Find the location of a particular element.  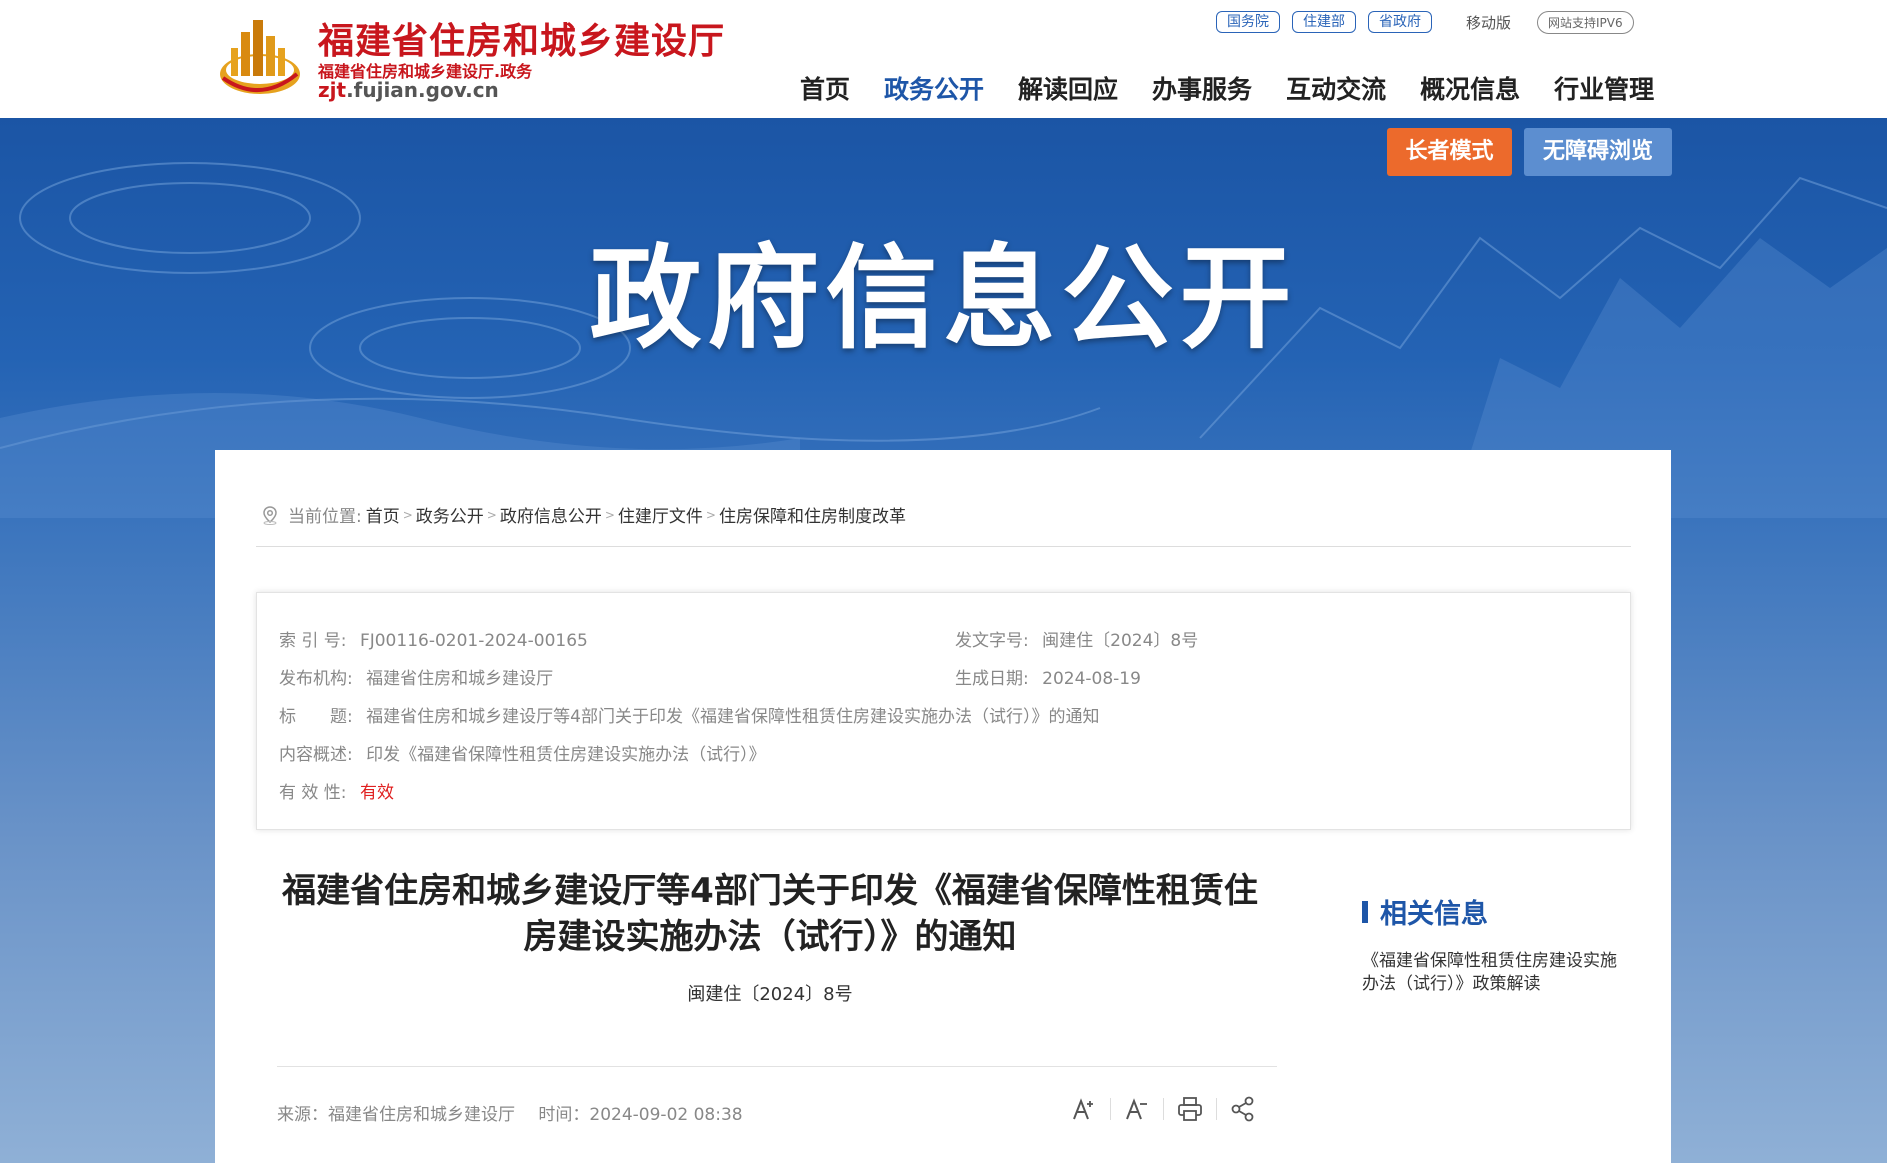

document-time: 时间：2024-09-02 08:38 is located at coordinates (640, 1115).